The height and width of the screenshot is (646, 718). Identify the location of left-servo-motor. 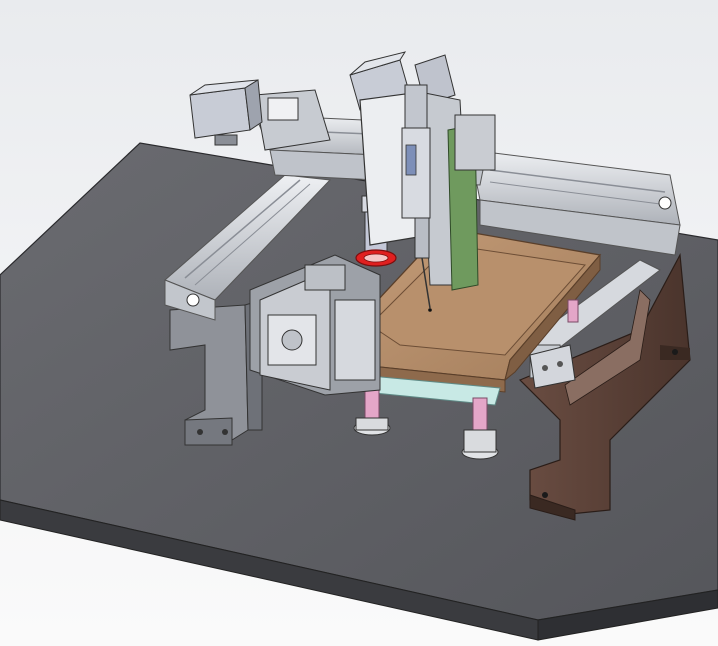
(226, 112).